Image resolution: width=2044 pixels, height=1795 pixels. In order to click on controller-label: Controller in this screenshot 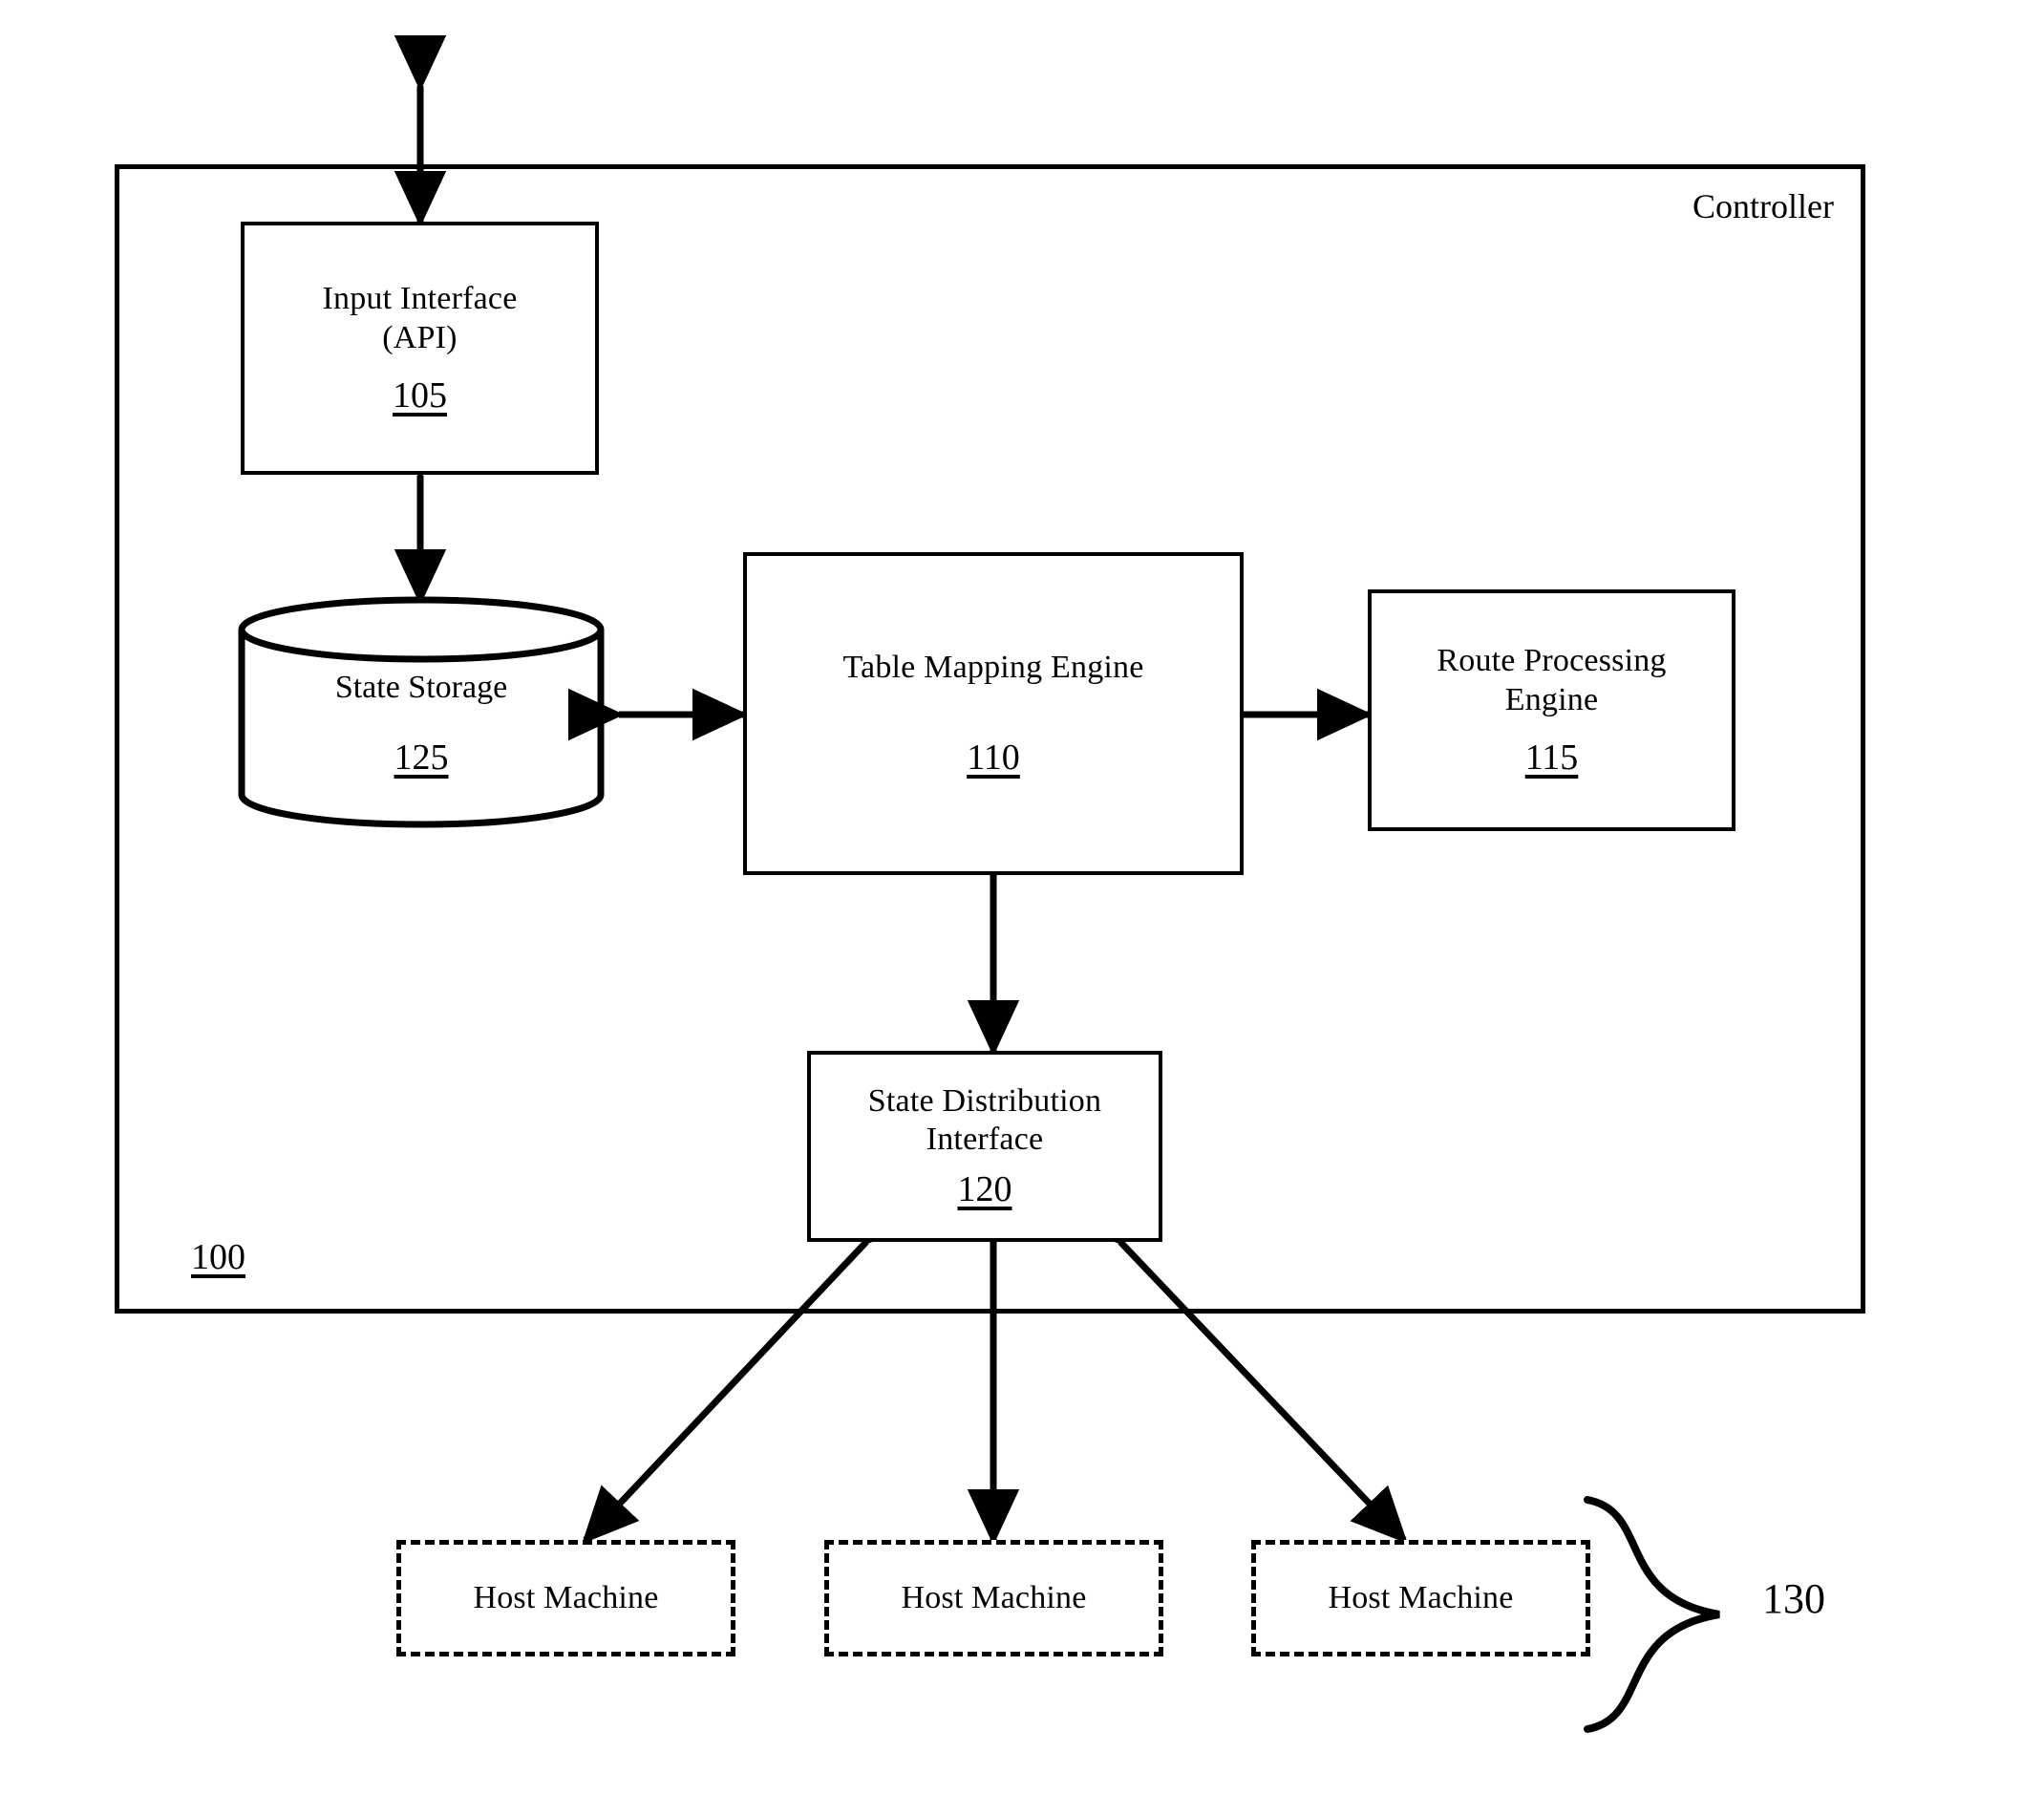, I will do `click(1763, 206)`.